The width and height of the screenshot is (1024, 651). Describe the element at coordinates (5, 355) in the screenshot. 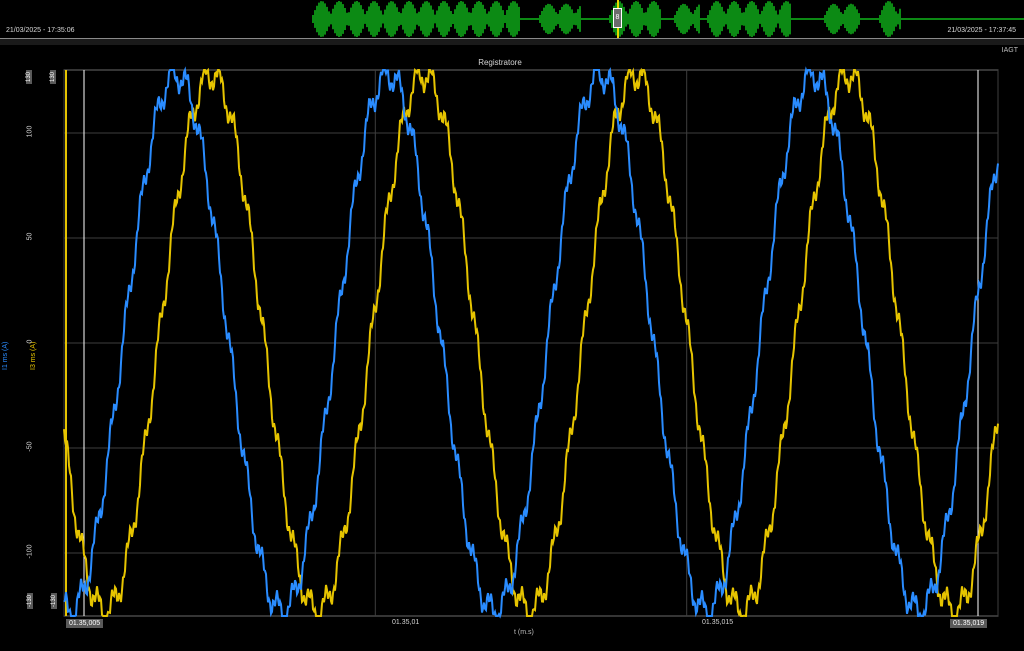

I see `y-axis-title-series-a: I1 ms (A)` at that location.